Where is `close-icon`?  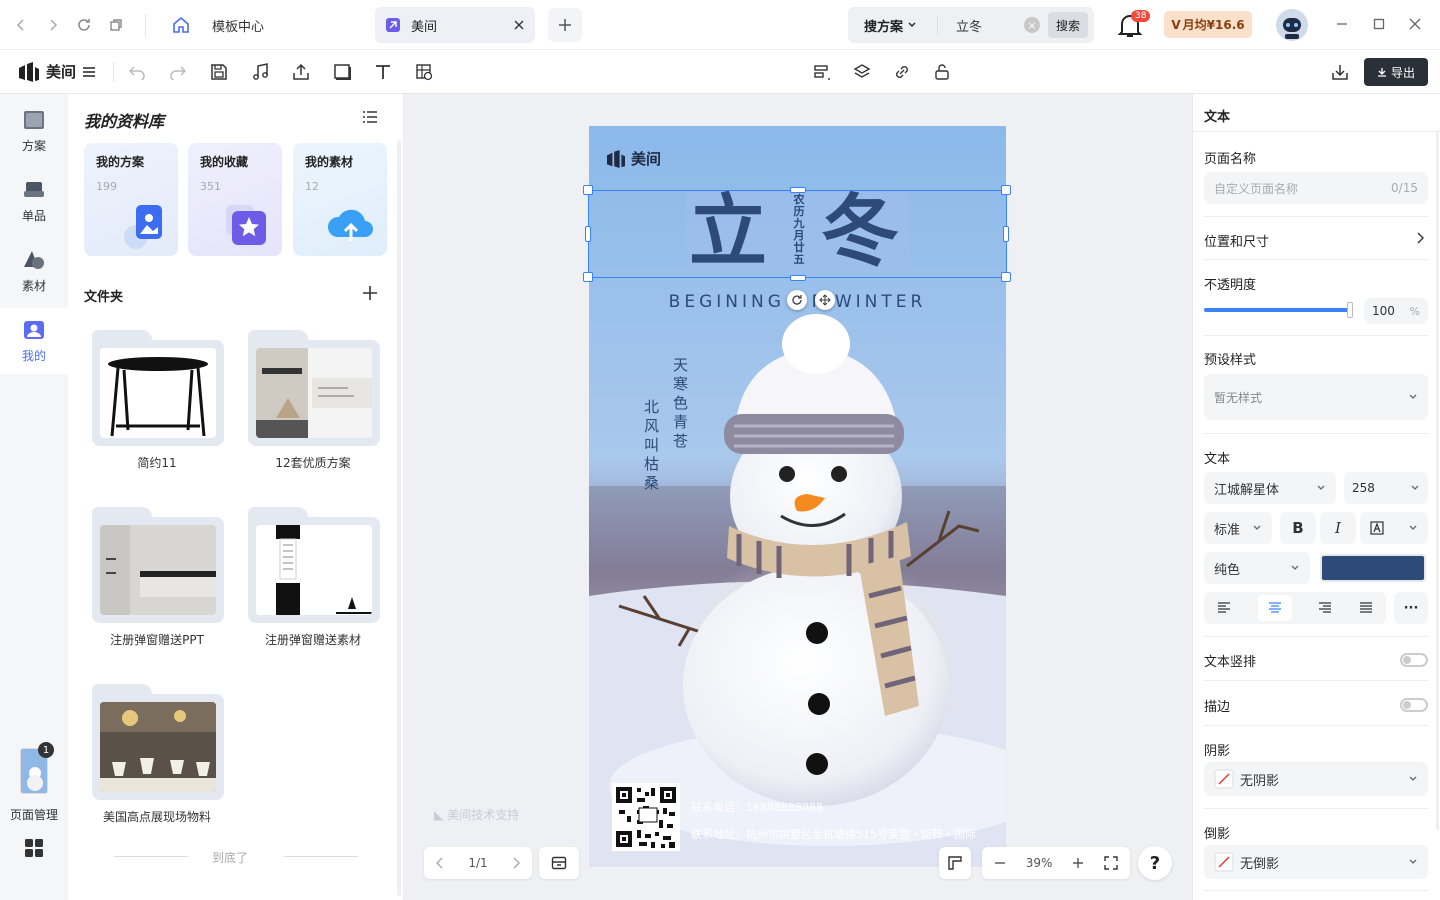 close-icon is located at coordinates (519, 25).